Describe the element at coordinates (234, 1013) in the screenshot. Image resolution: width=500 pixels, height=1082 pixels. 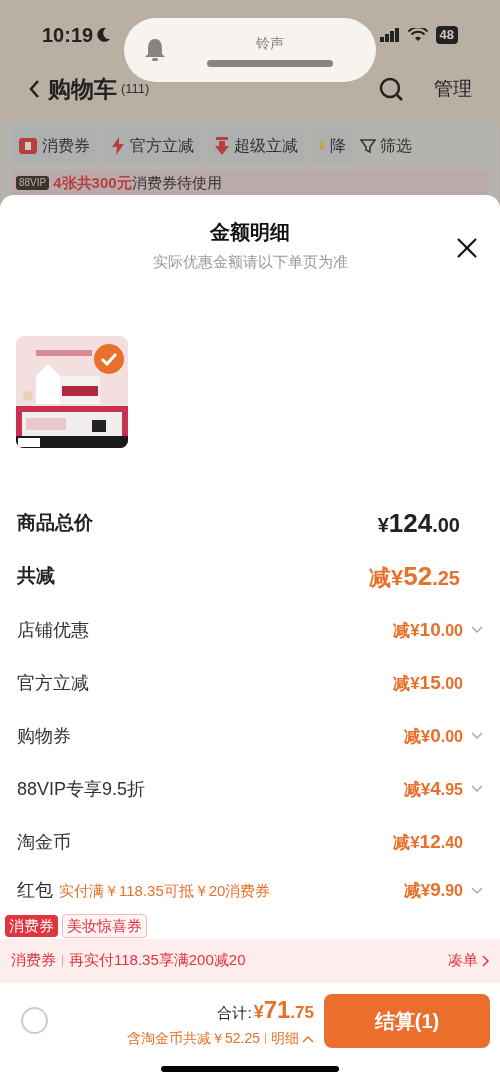
I see `total-label: 合计:` at that location.